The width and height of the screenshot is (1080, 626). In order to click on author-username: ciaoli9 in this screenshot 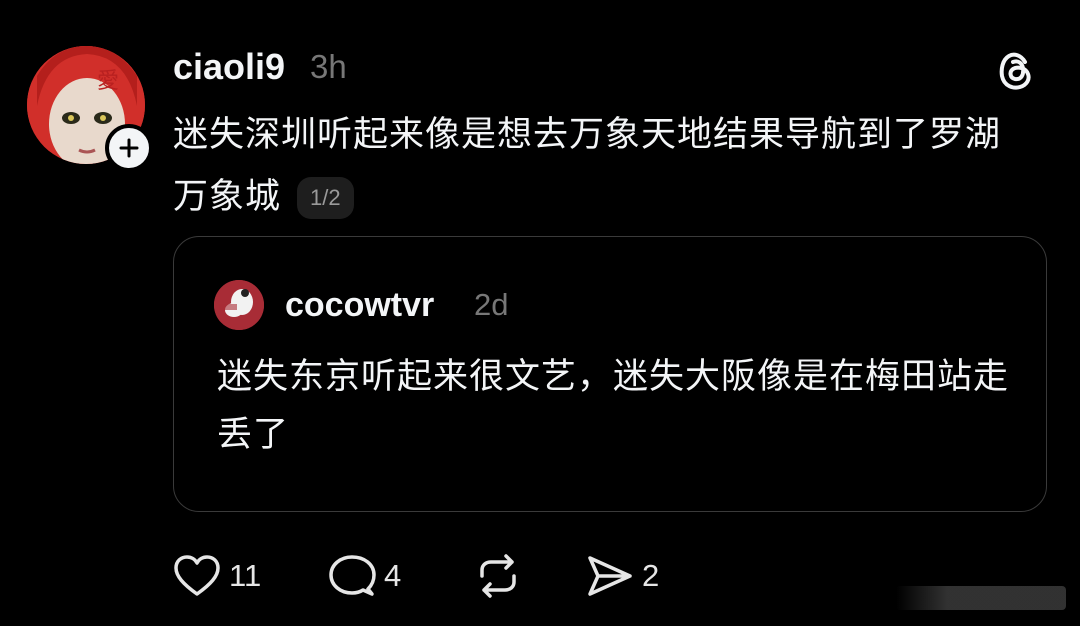, I will do `click(229, 67)`.